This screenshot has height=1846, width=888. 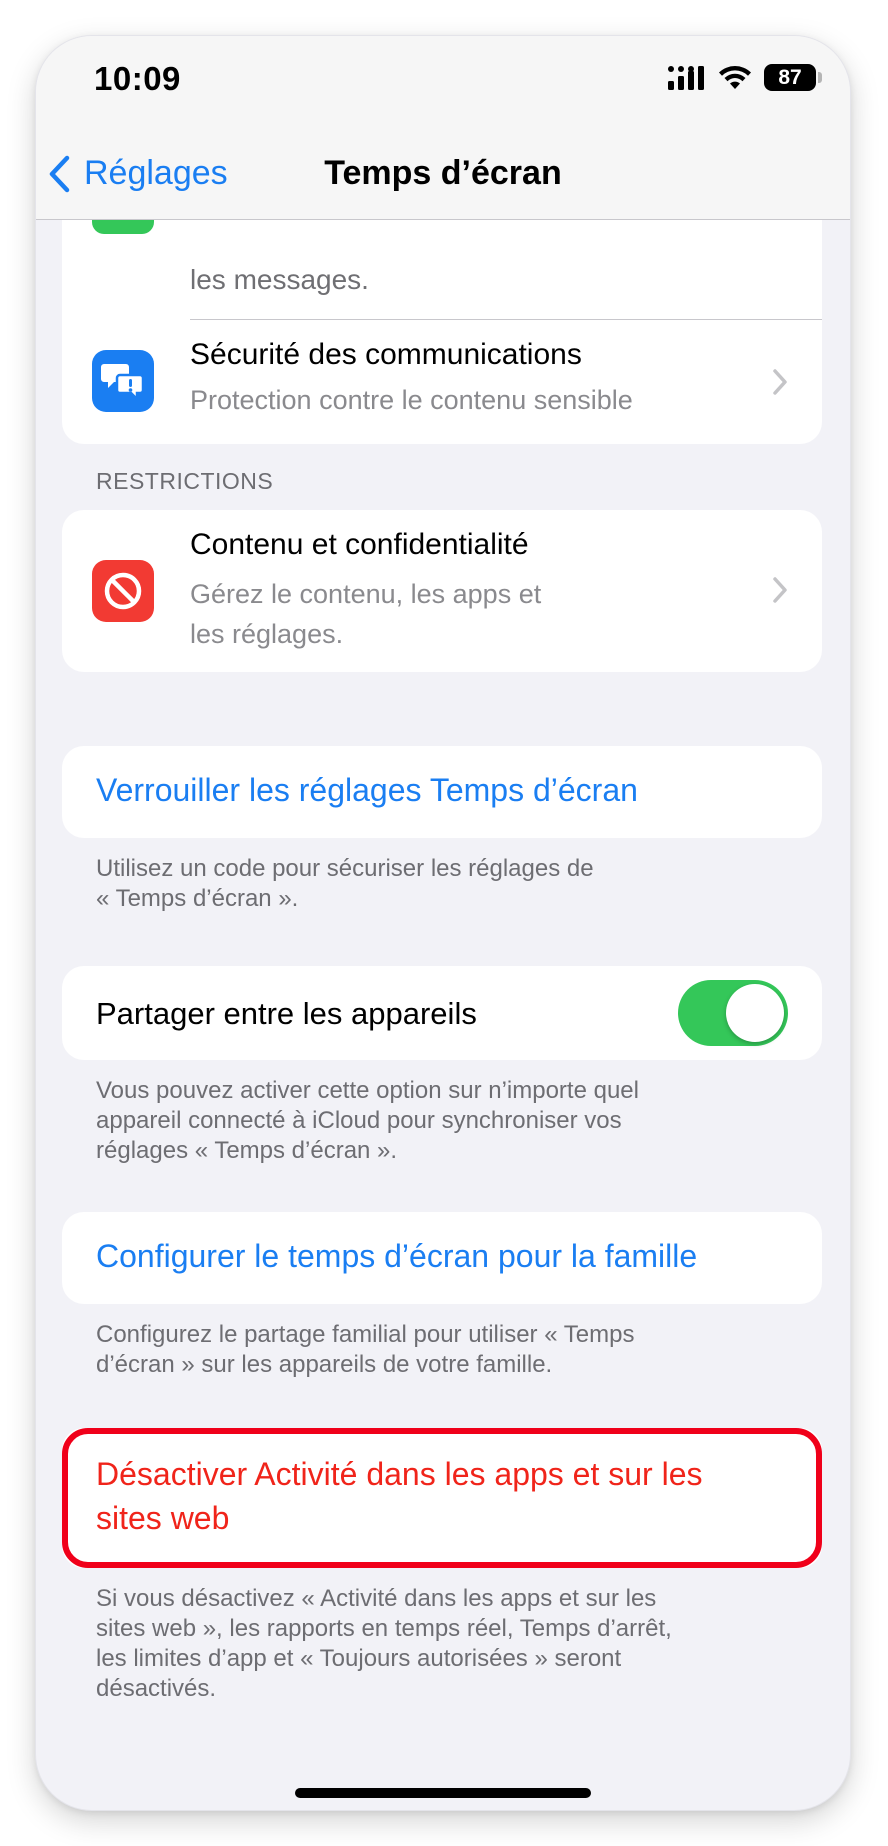 I want to click on chat-bubbles-exclamation-icon, so click(x=123, y=383).